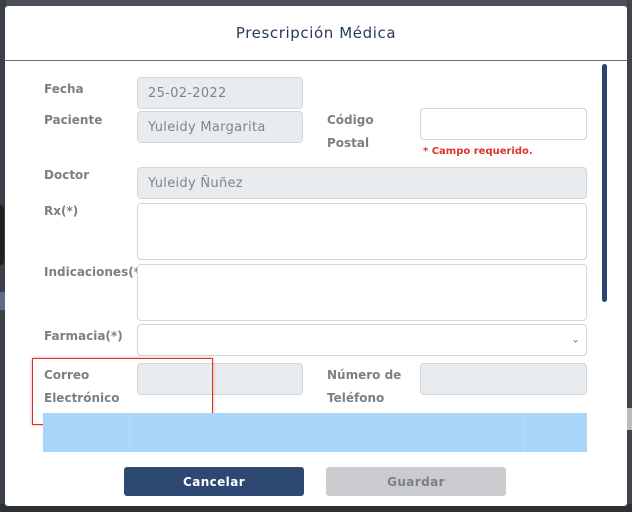  Describe the element at coordinates (214, 481) in the screenshot. I see `cancel-button: Cancelar` at that location.